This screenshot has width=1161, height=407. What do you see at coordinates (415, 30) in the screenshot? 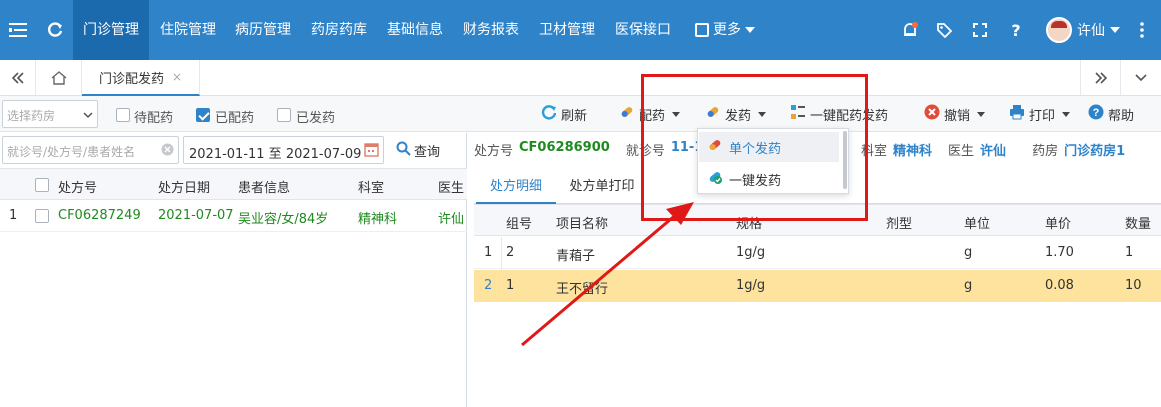
I see `nav-basic-info: 基础信息` at bounding box center [415, 30].